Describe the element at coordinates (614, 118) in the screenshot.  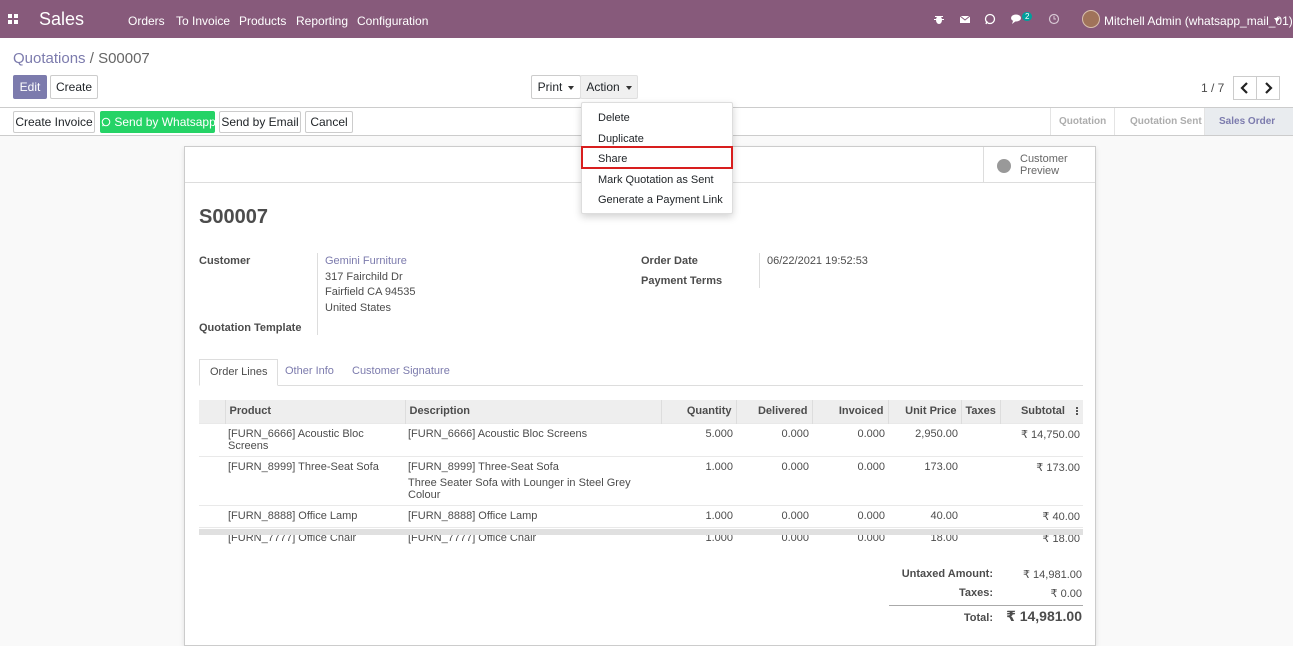
I see `action-delete: Delete` at that location.